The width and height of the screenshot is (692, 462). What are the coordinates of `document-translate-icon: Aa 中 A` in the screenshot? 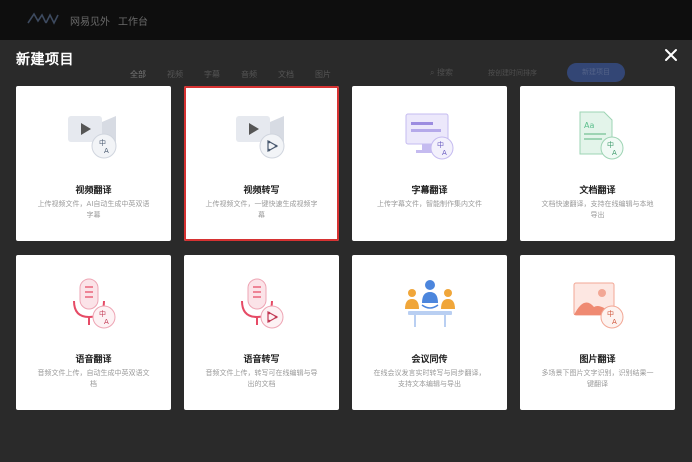 It's located at (601, 135).